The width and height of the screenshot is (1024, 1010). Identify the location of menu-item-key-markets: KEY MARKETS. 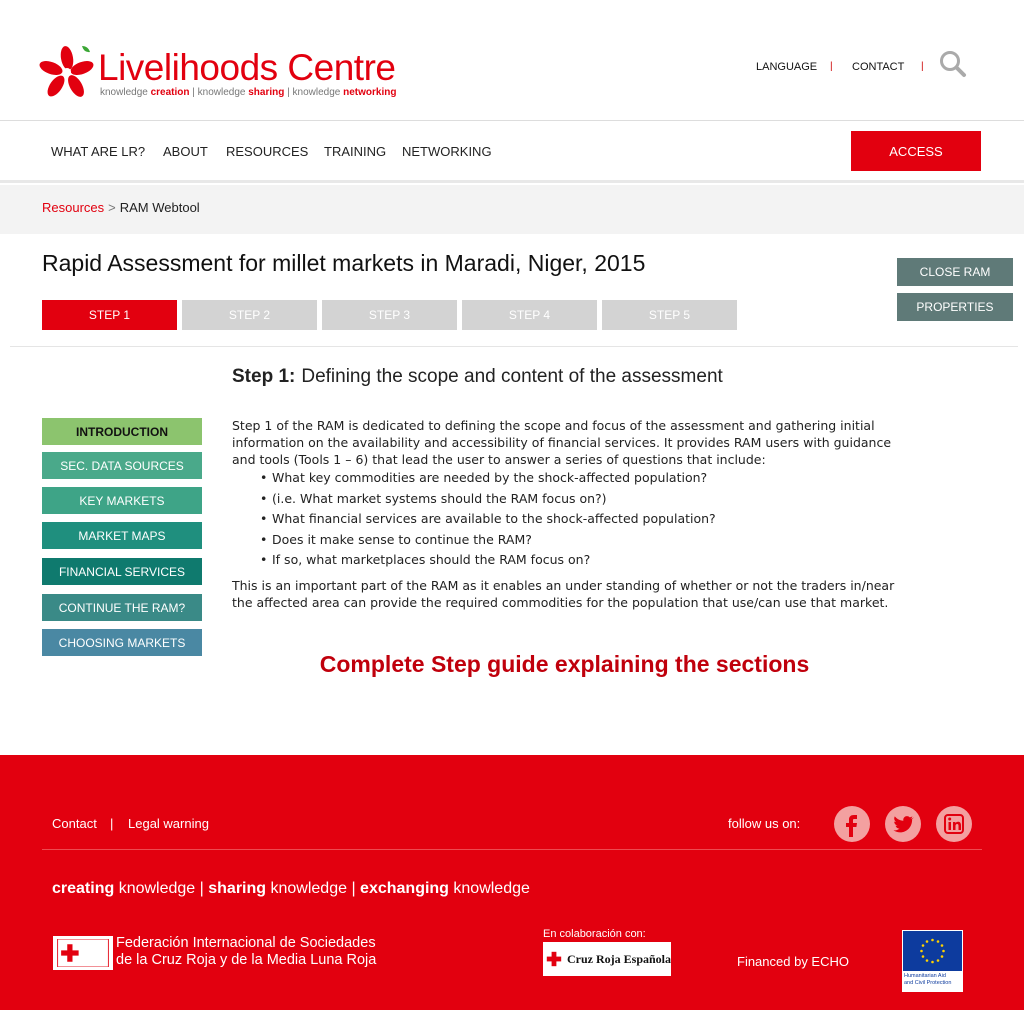
(122, 500).